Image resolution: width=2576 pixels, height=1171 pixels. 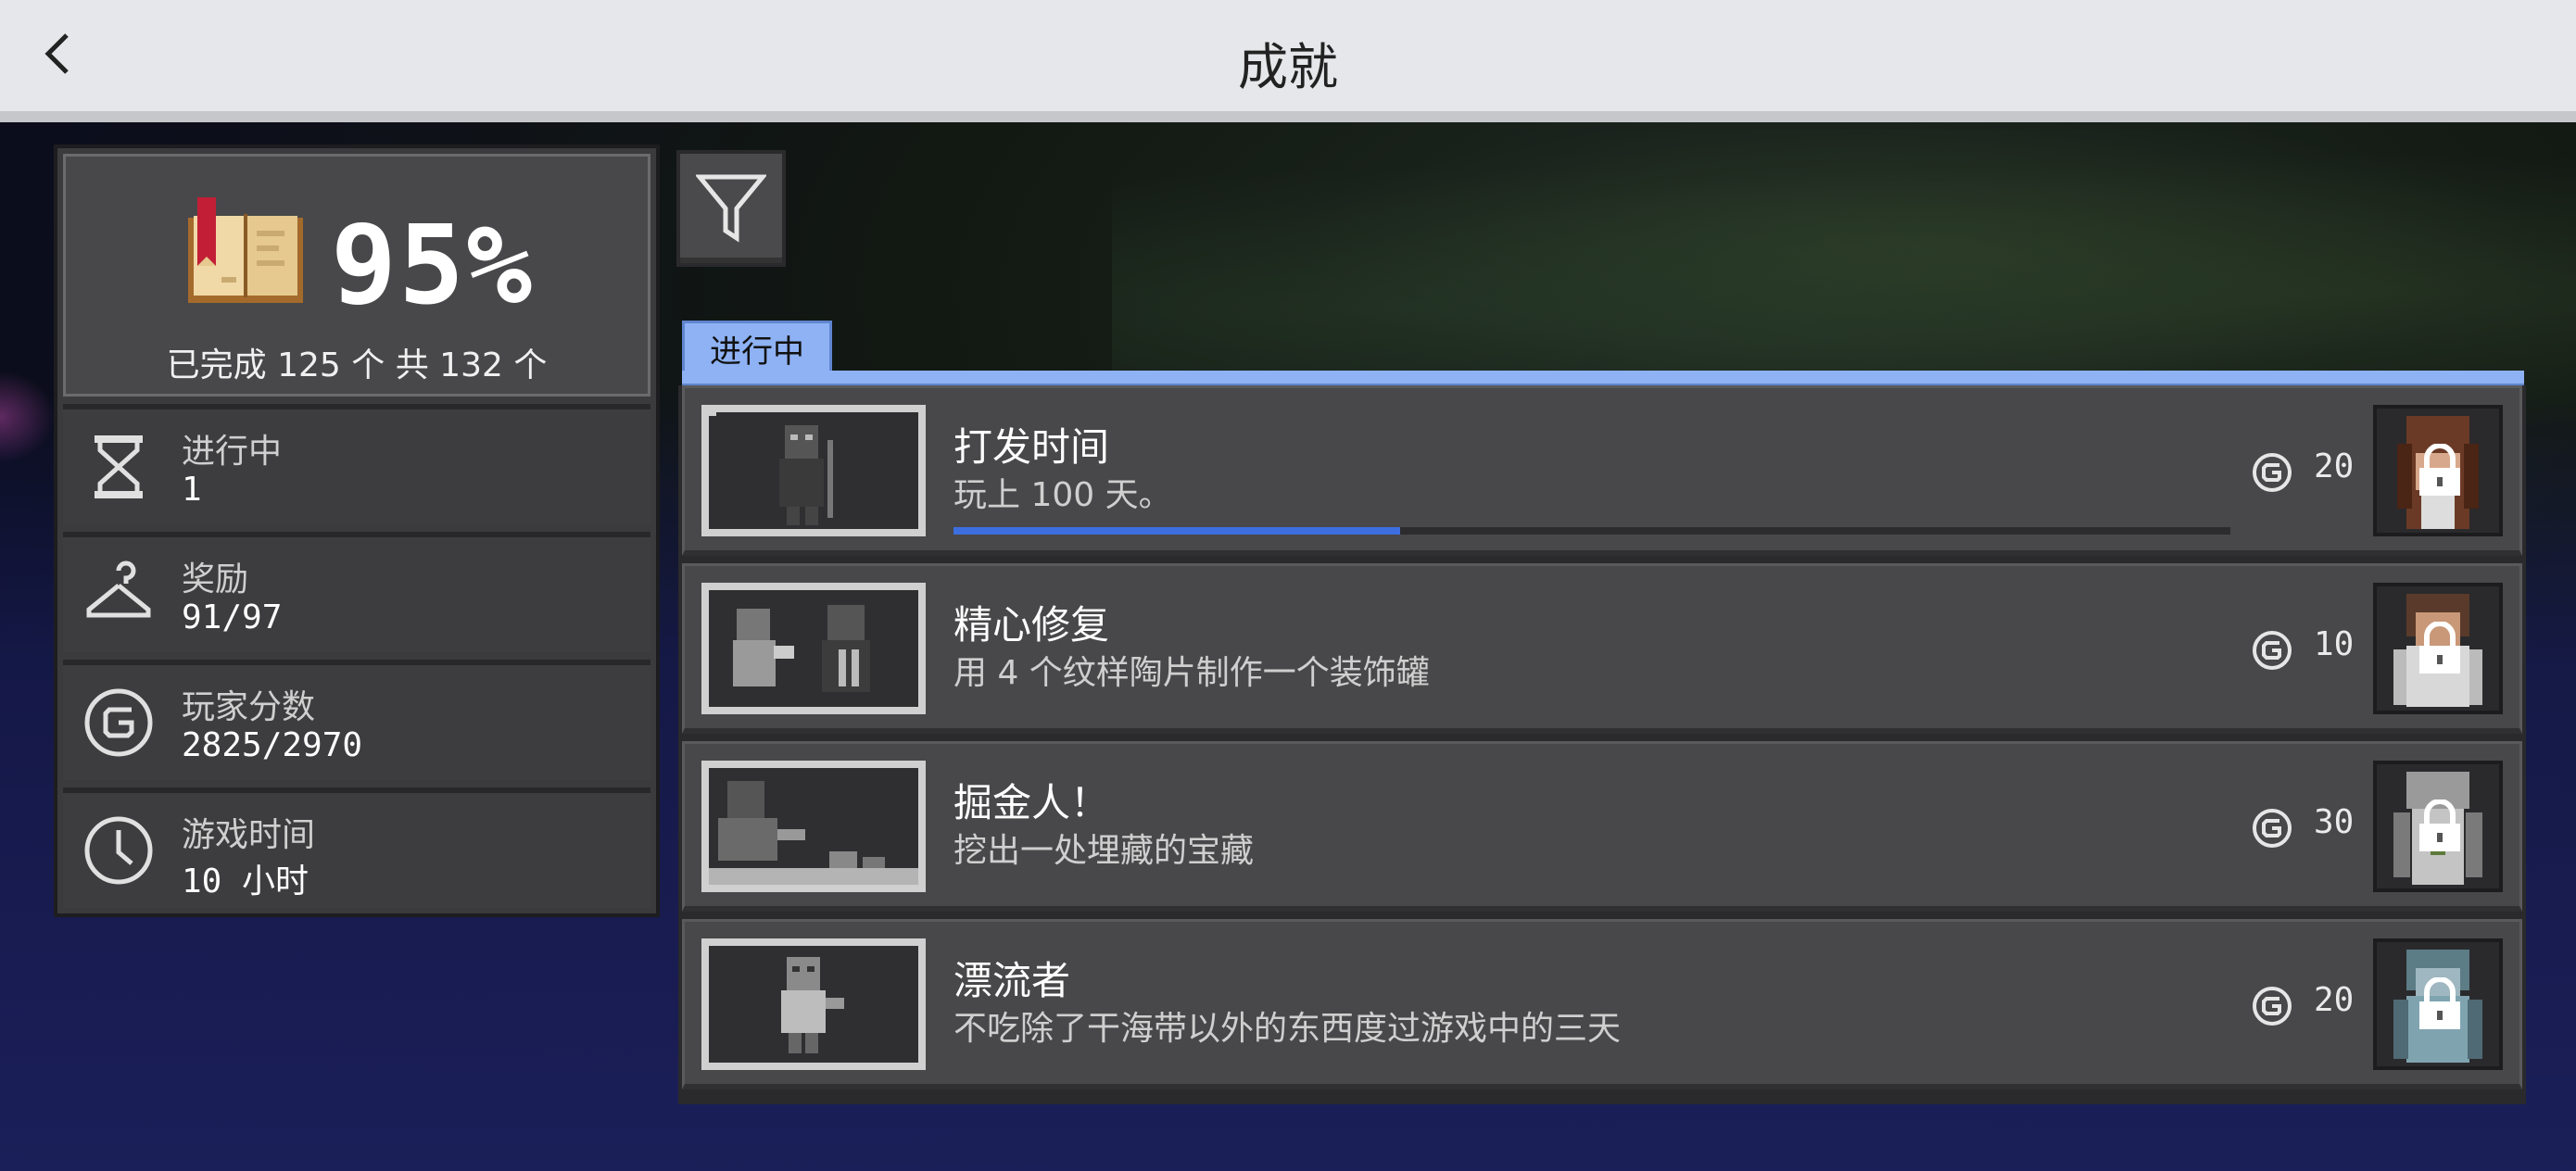 What do you see at coordinates (232, 617) in the screenshot?
I see `stat-value: 91/97` at bounding box center [232, 617].